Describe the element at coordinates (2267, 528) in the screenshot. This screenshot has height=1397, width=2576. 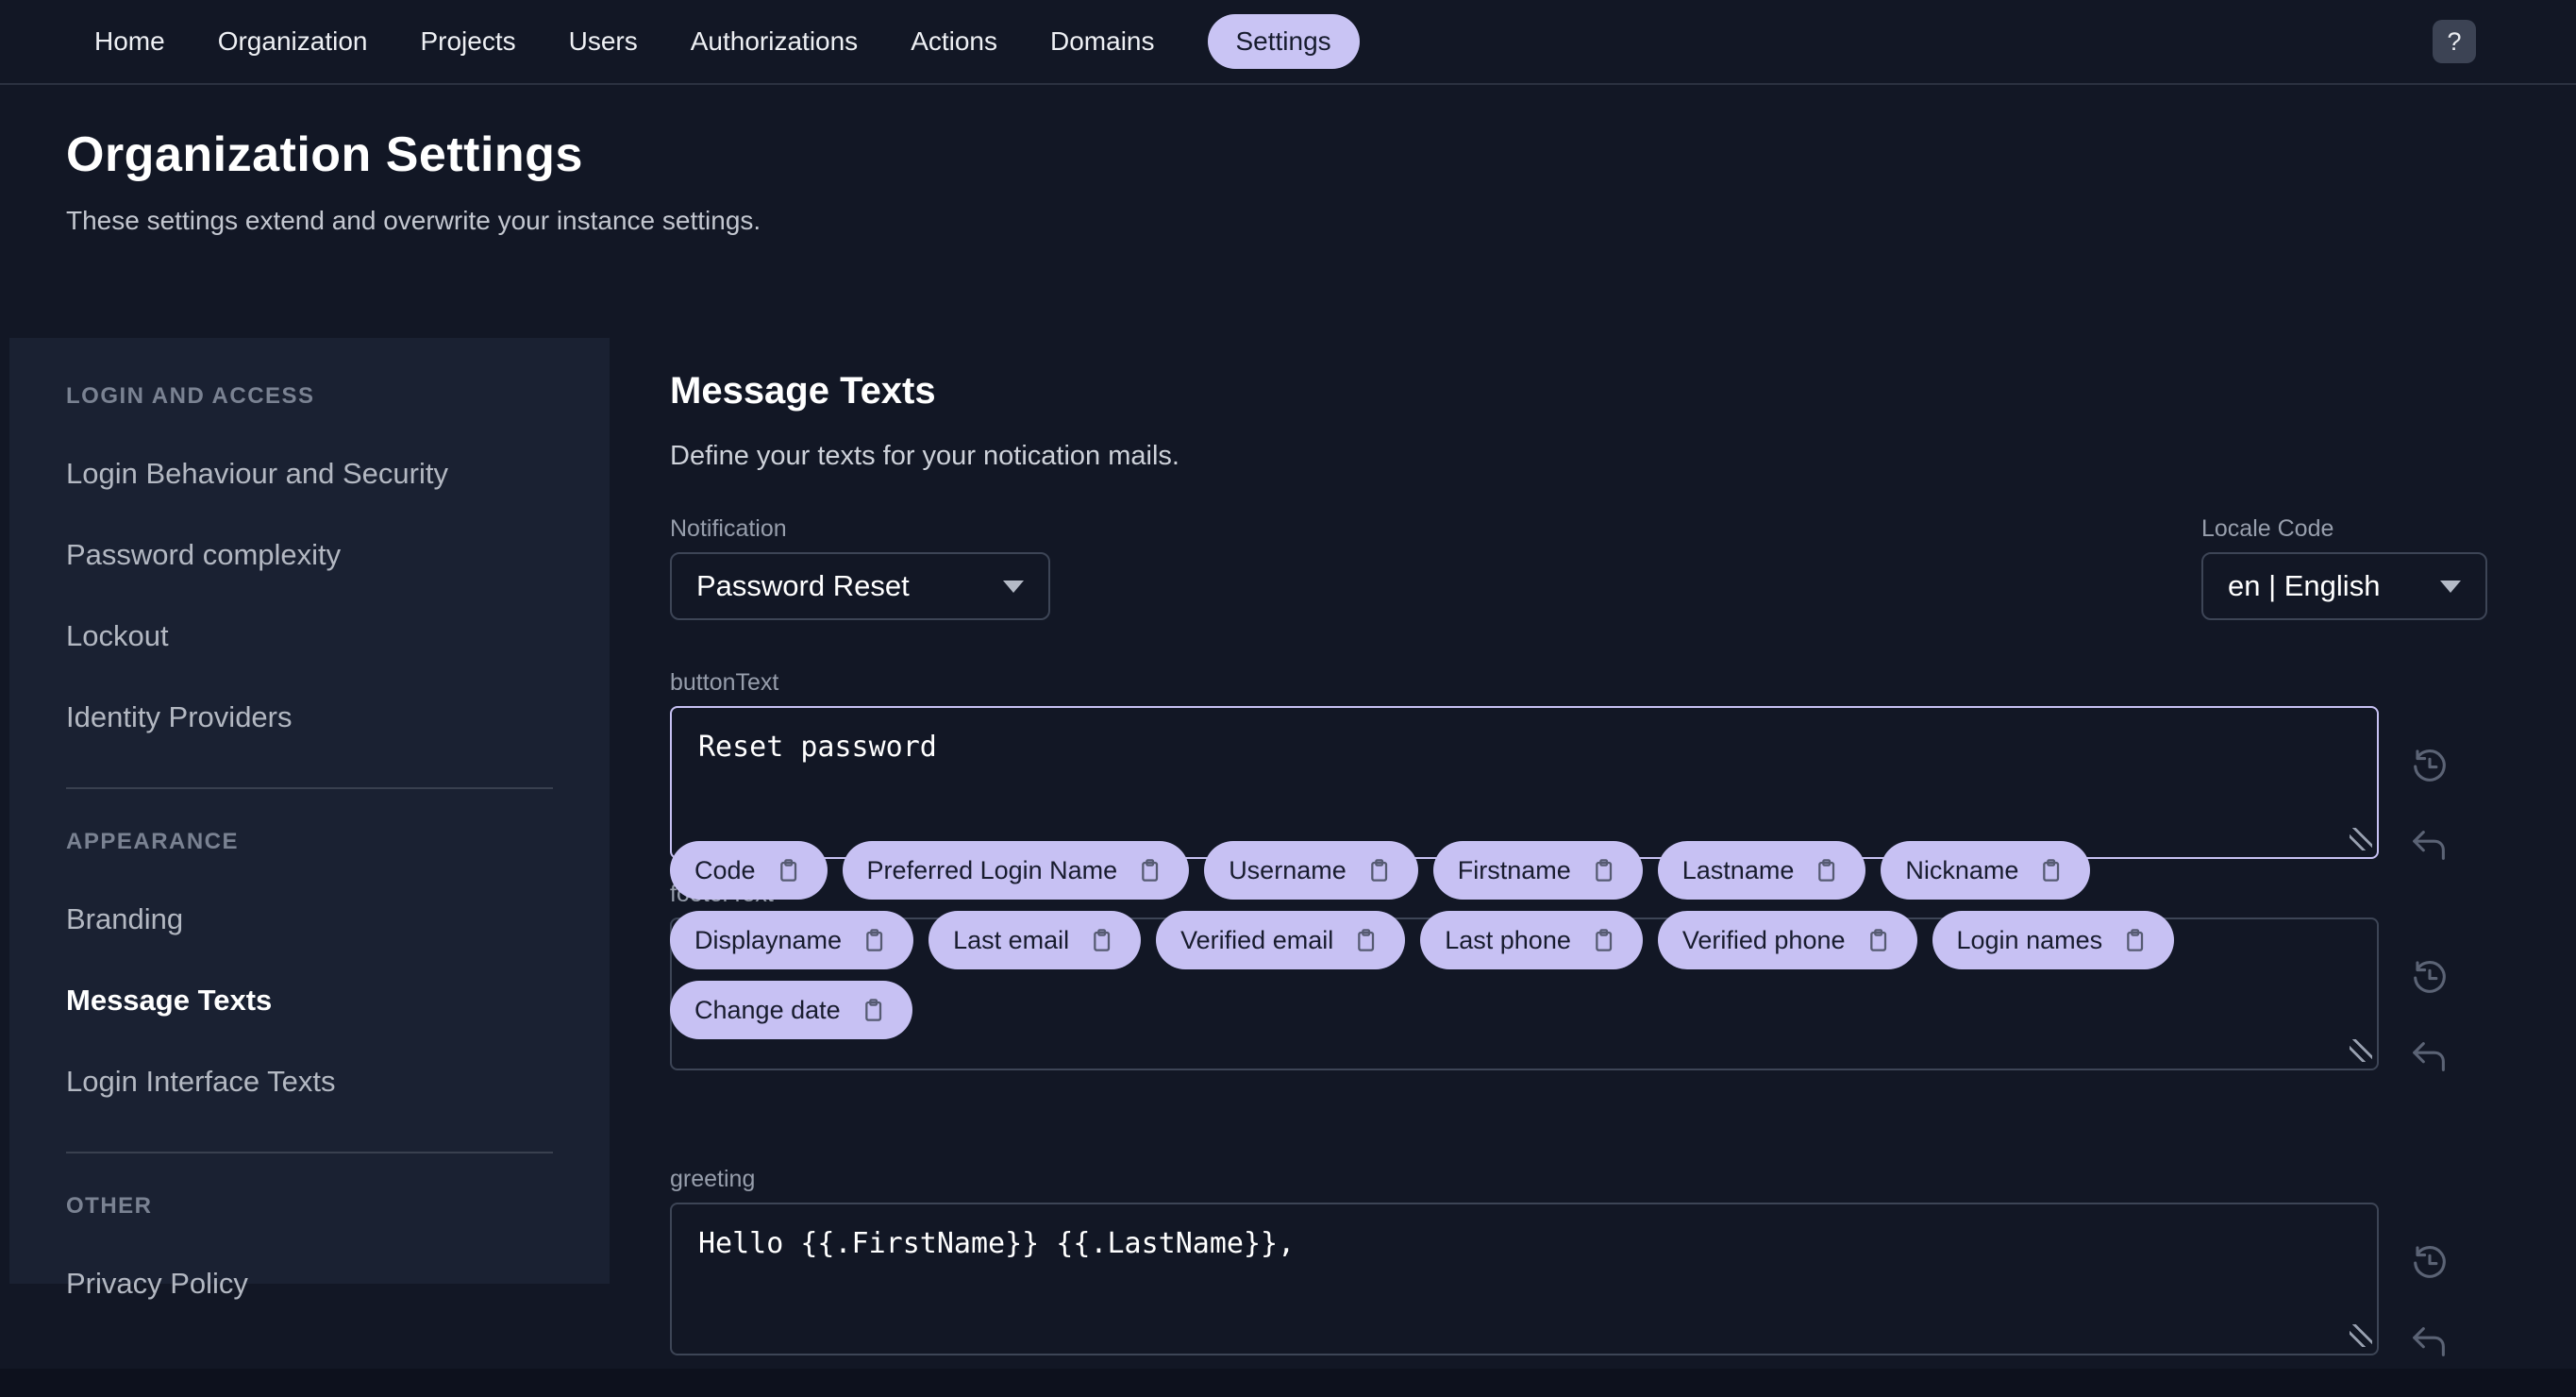
I see `locale-label: Locale Code` at that location.